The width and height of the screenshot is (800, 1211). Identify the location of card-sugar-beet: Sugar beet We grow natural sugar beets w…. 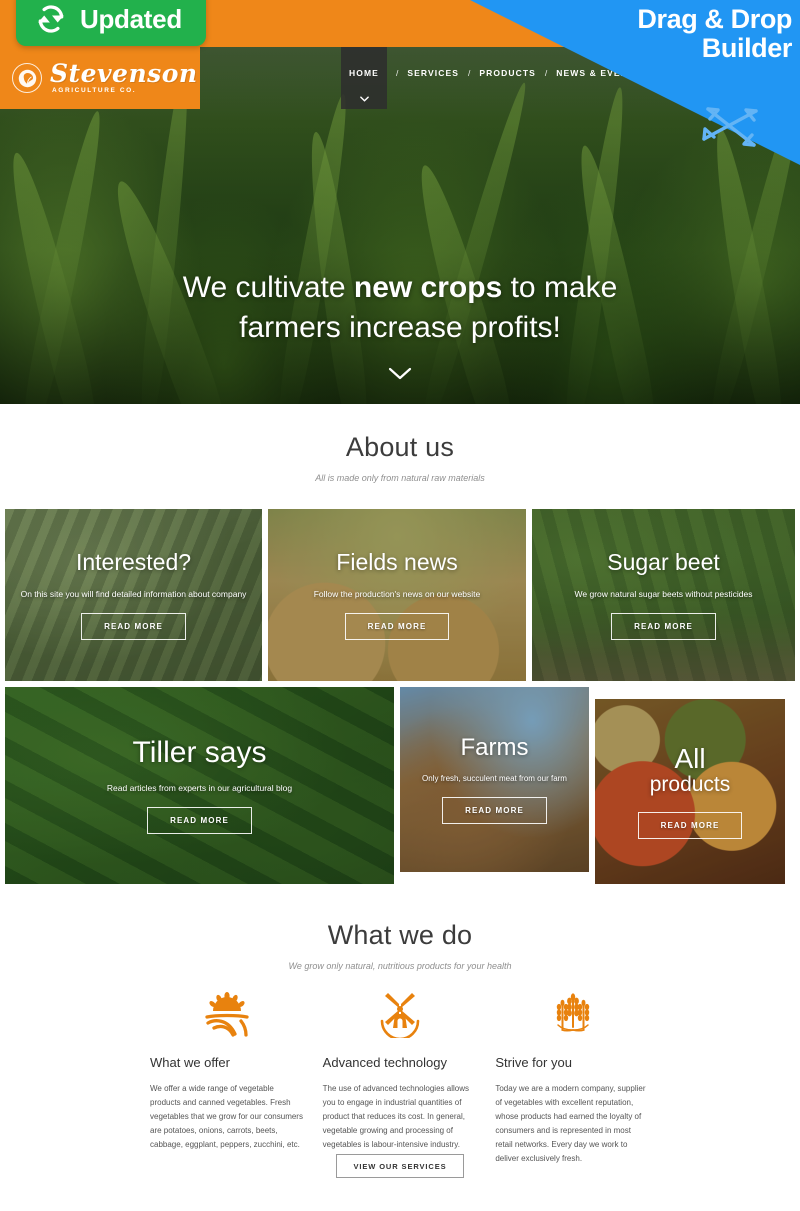
(663, 595).